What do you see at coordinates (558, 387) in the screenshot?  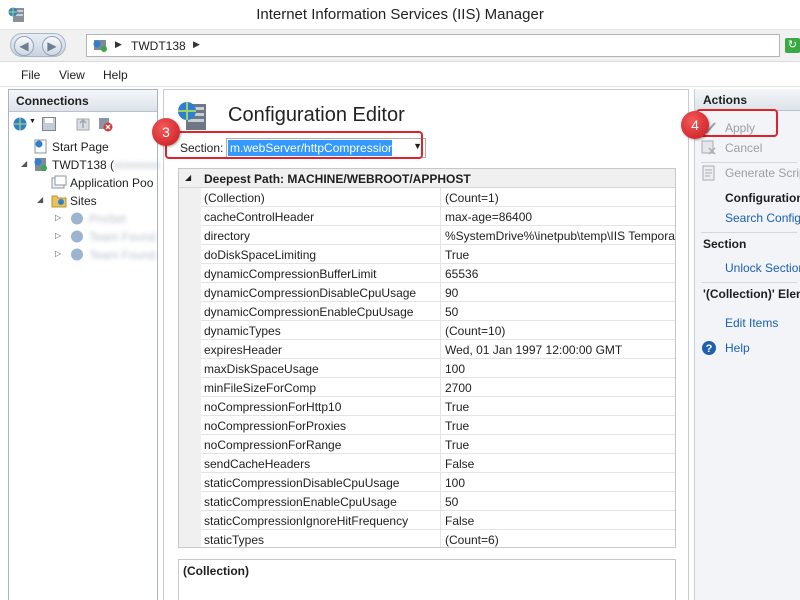 I see `property-value: 2700` at bounding box center [558, 387].